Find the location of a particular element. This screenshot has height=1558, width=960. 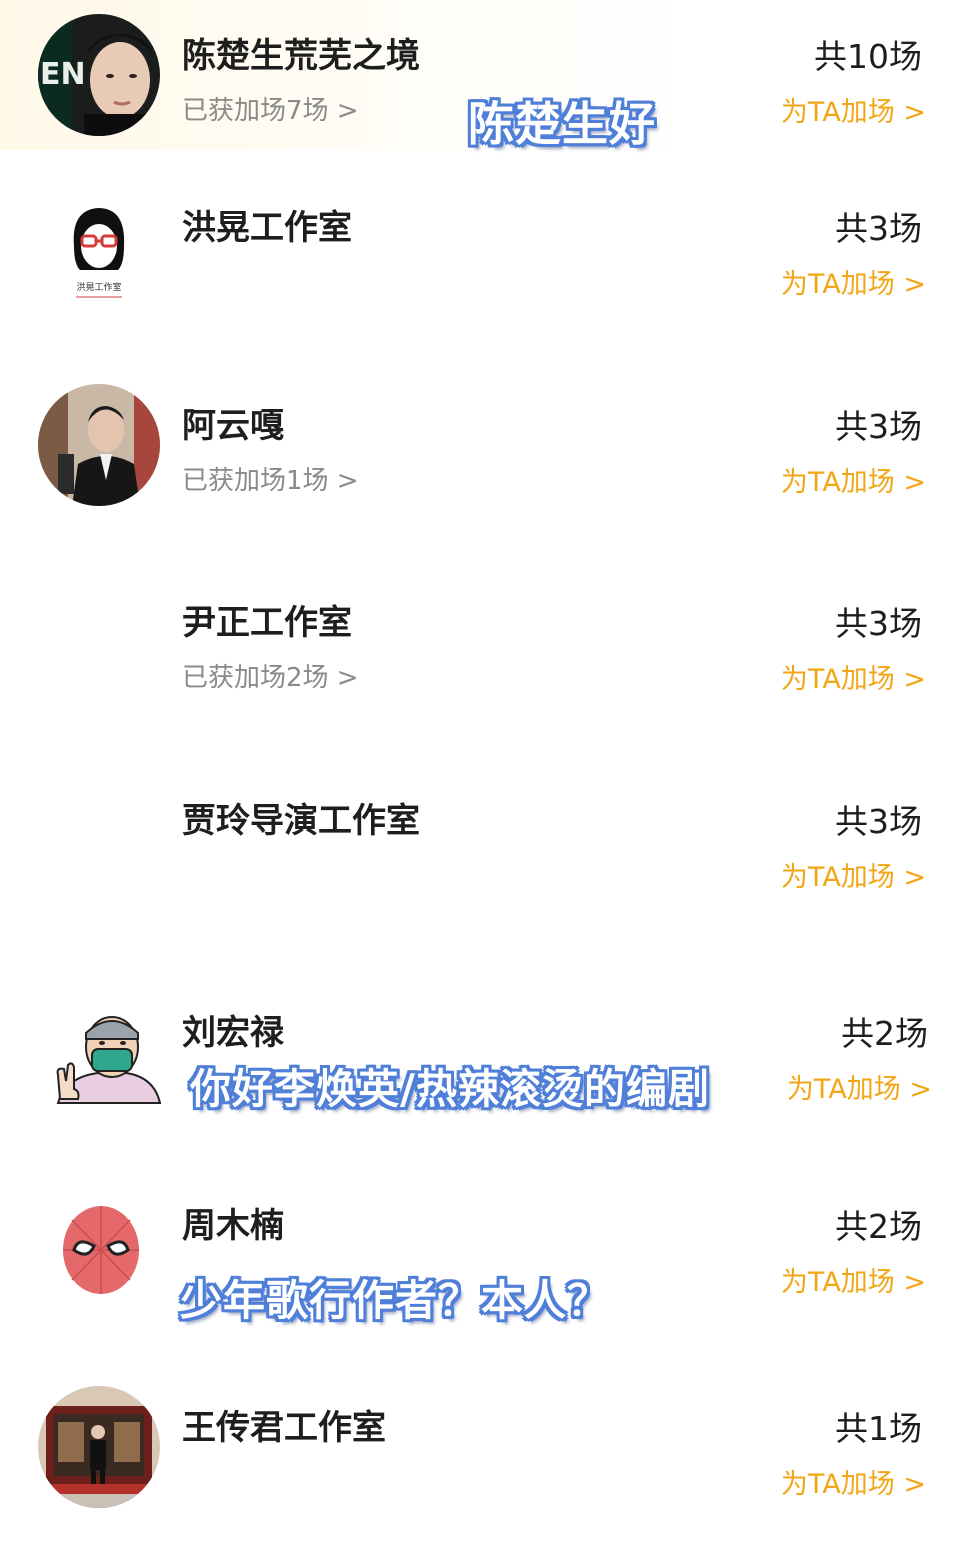

avatar: EN is located at coordinates (99, 75).